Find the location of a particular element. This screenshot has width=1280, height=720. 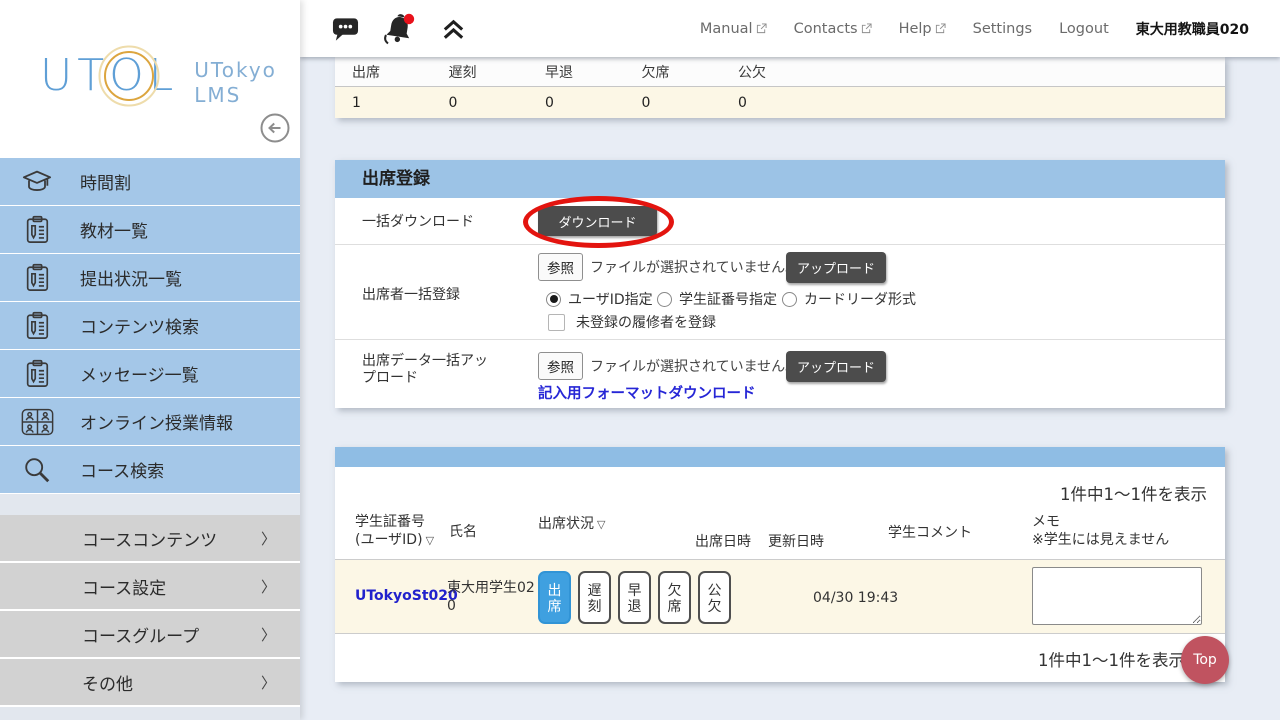

bulk-download-label: 一括ダウンロード is located at coordinates (418, 222).